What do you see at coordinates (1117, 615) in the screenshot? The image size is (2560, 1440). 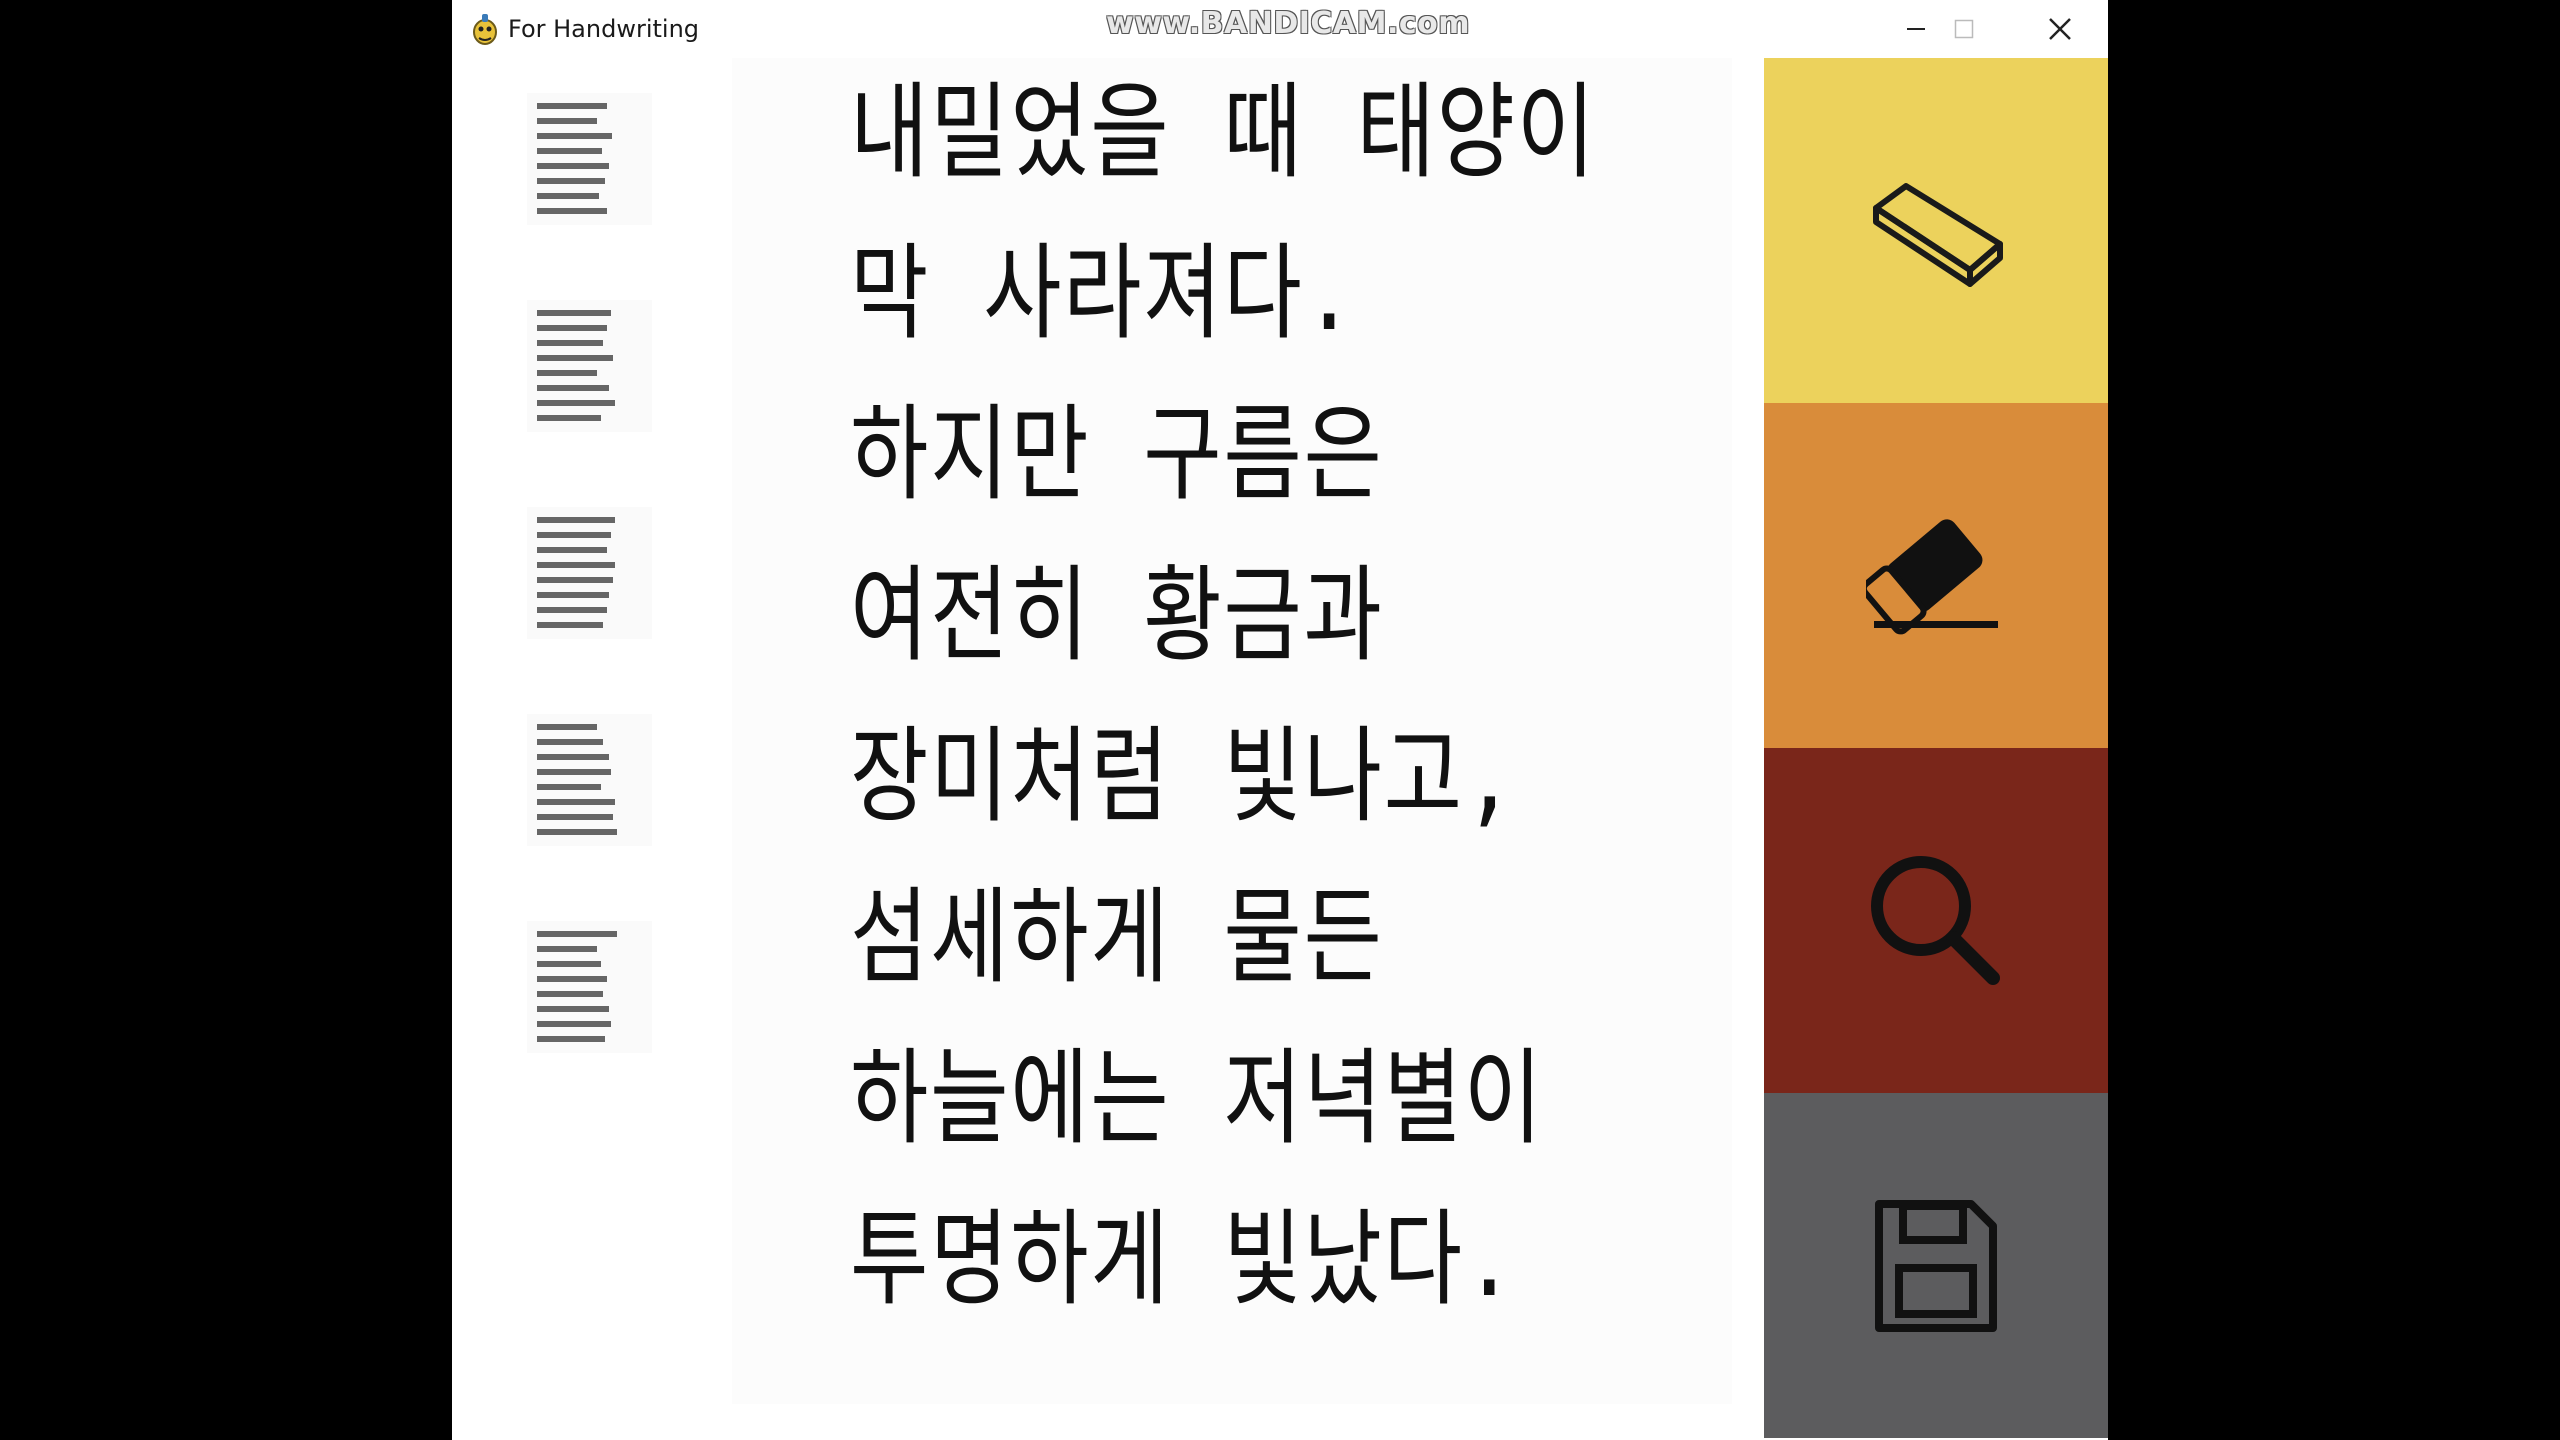 I see `canvas-text-line: 여전히 황금과` at bounding box center [1117, 615].